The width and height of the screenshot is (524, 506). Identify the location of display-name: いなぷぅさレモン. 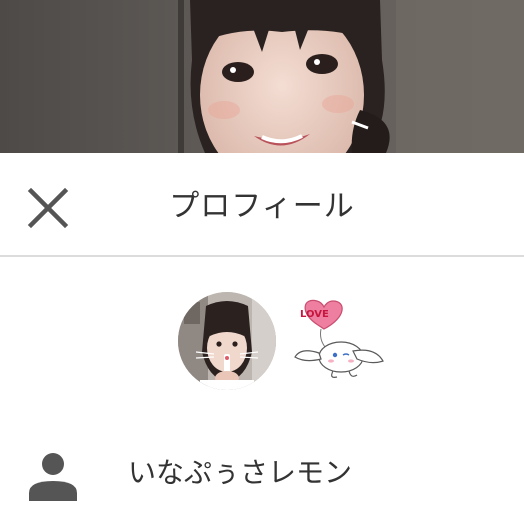
(240, 472).